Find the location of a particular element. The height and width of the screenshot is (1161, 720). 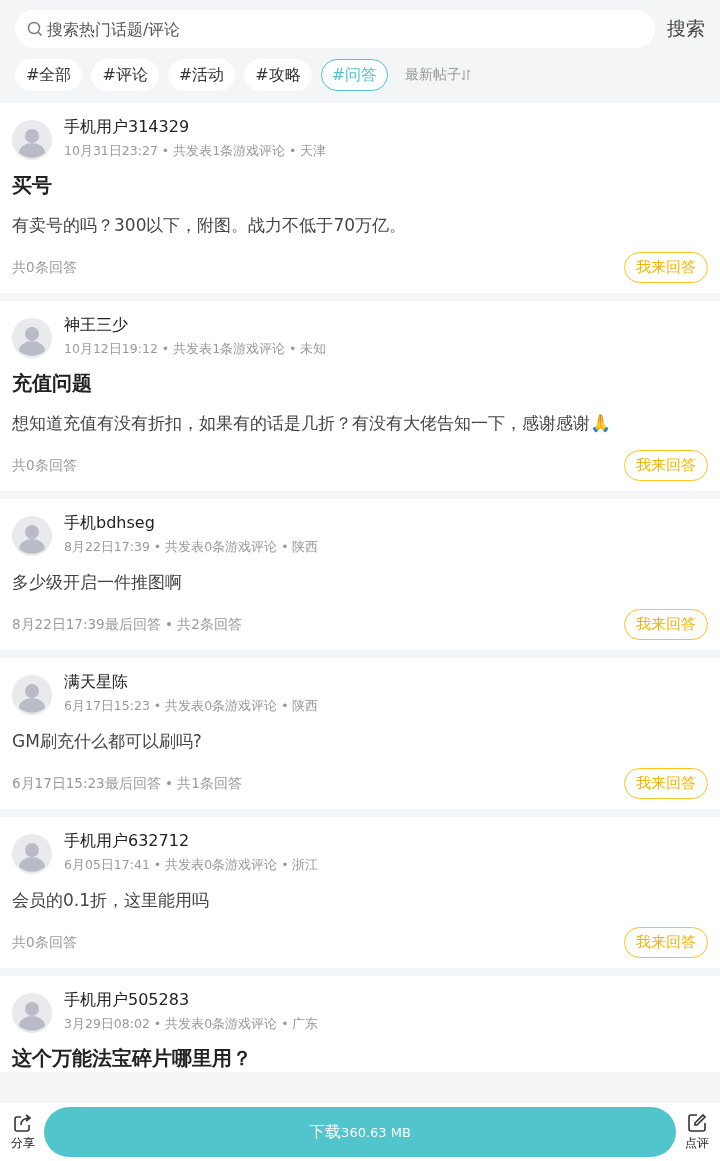

filter-tab: #评论 is located at coordinates (125, 75).